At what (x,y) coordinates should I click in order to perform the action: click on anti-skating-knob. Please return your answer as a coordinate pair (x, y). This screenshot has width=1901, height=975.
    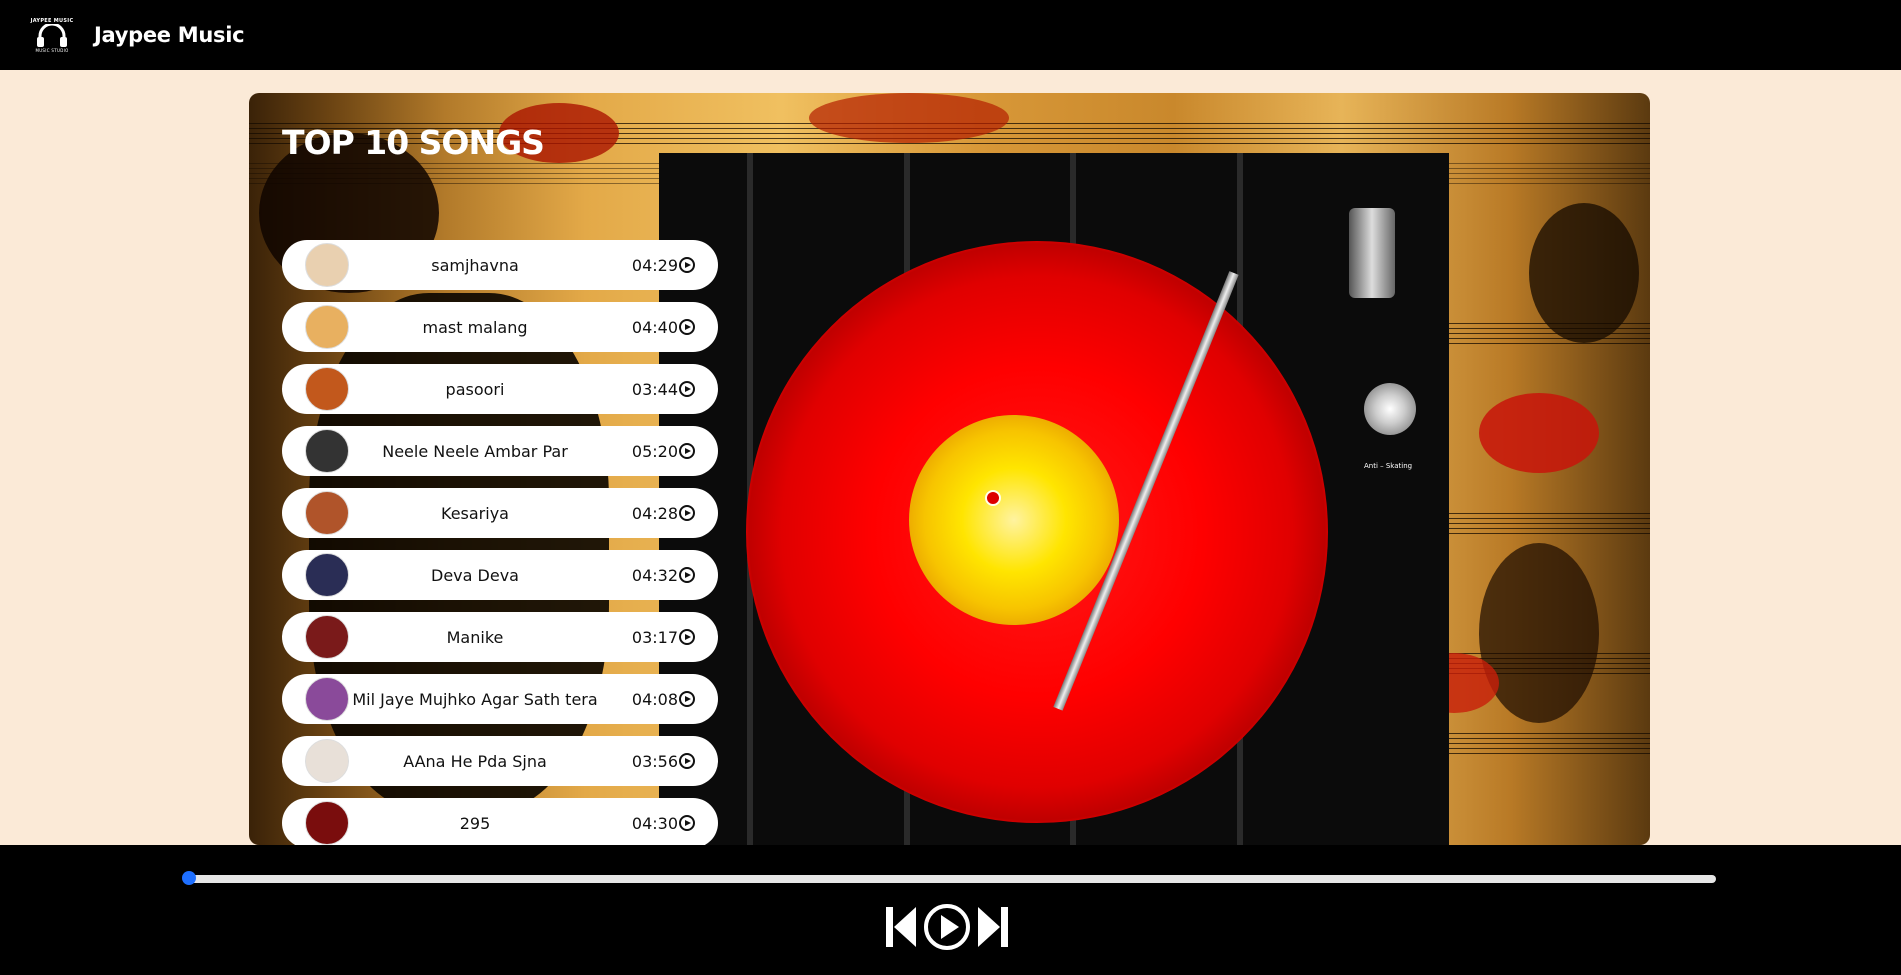
    Looking at the image, I should click on (1390, 409).